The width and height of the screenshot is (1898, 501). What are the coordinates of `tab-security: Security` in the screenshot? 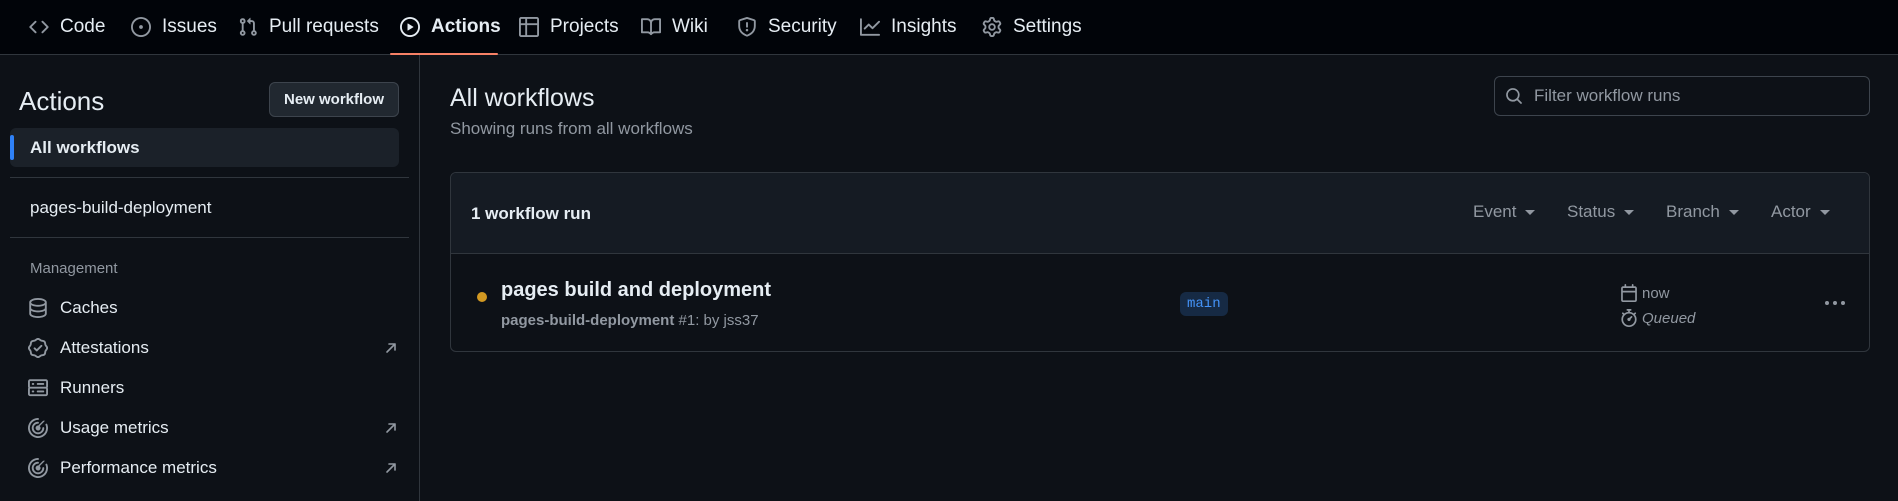 It's located at (787, 27).